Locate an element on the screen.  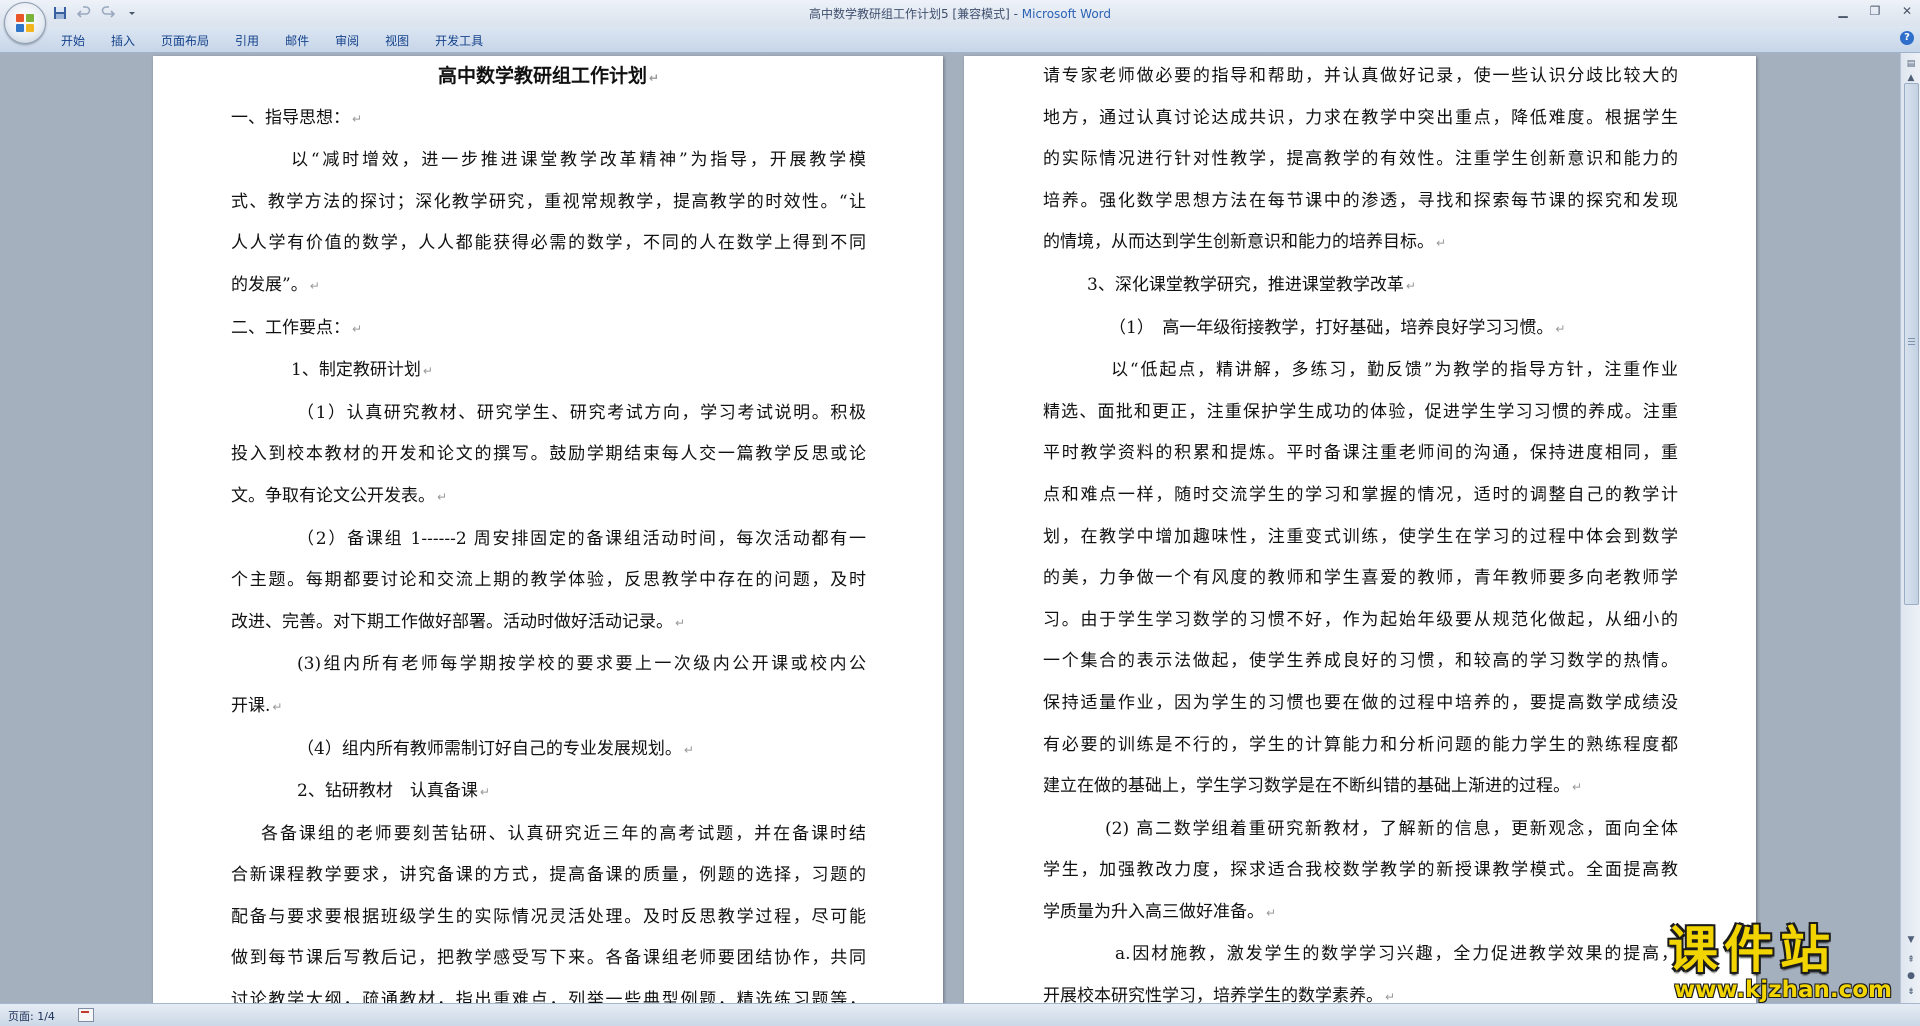
text-line: 学质量为升入高三做好准备。 ↵ is located at coordinates (1360, 913).